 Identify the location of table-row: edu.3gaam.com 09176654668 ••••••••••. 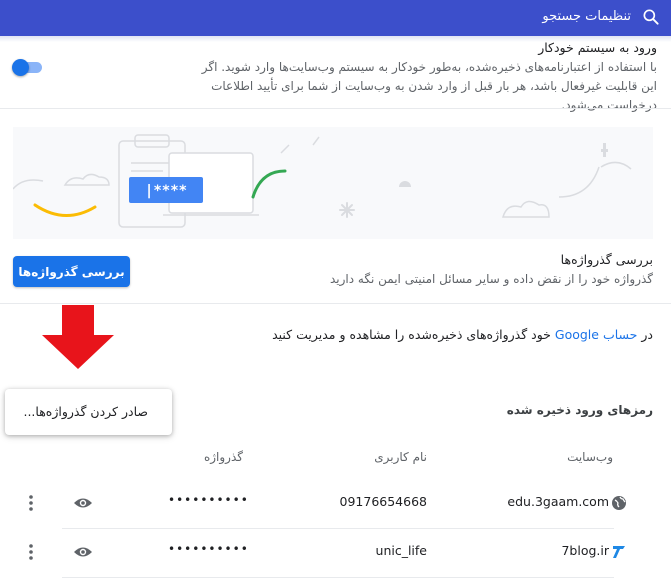
(335, 504).